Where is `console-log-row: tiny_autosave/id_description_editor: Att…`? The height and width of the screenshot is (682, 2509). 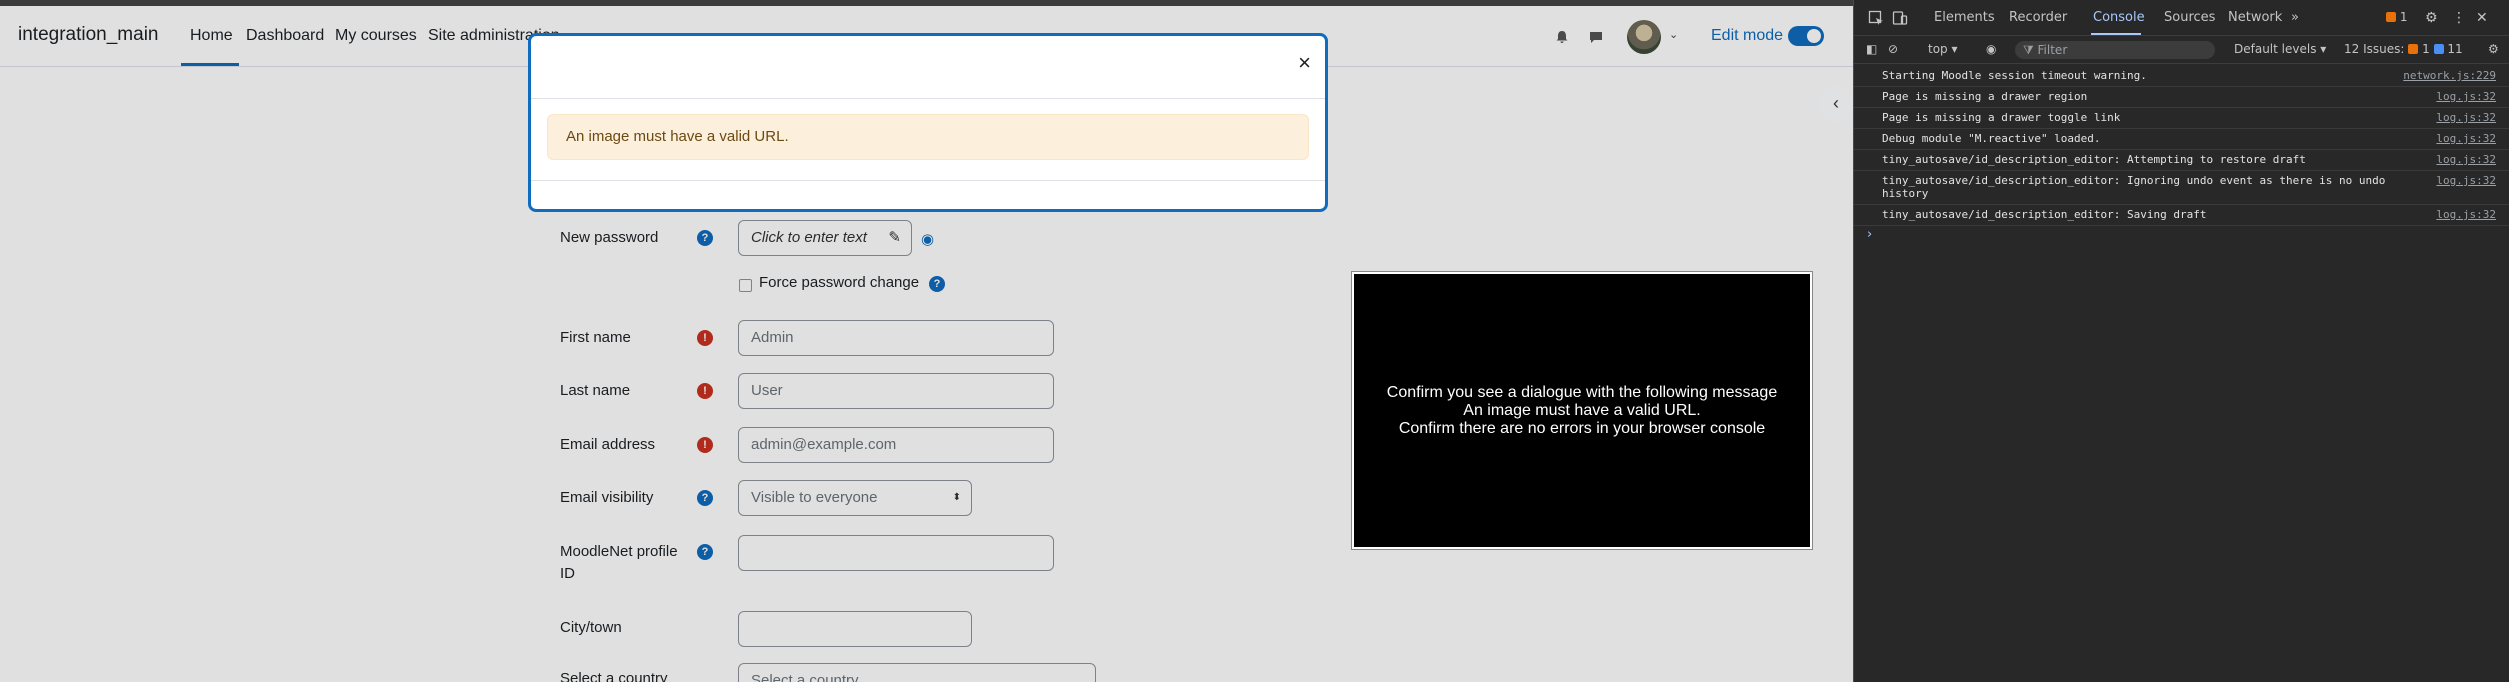
console-log-row: tiny_autosave/id_description_editor: Att… is located at coordinates (2181, 160).